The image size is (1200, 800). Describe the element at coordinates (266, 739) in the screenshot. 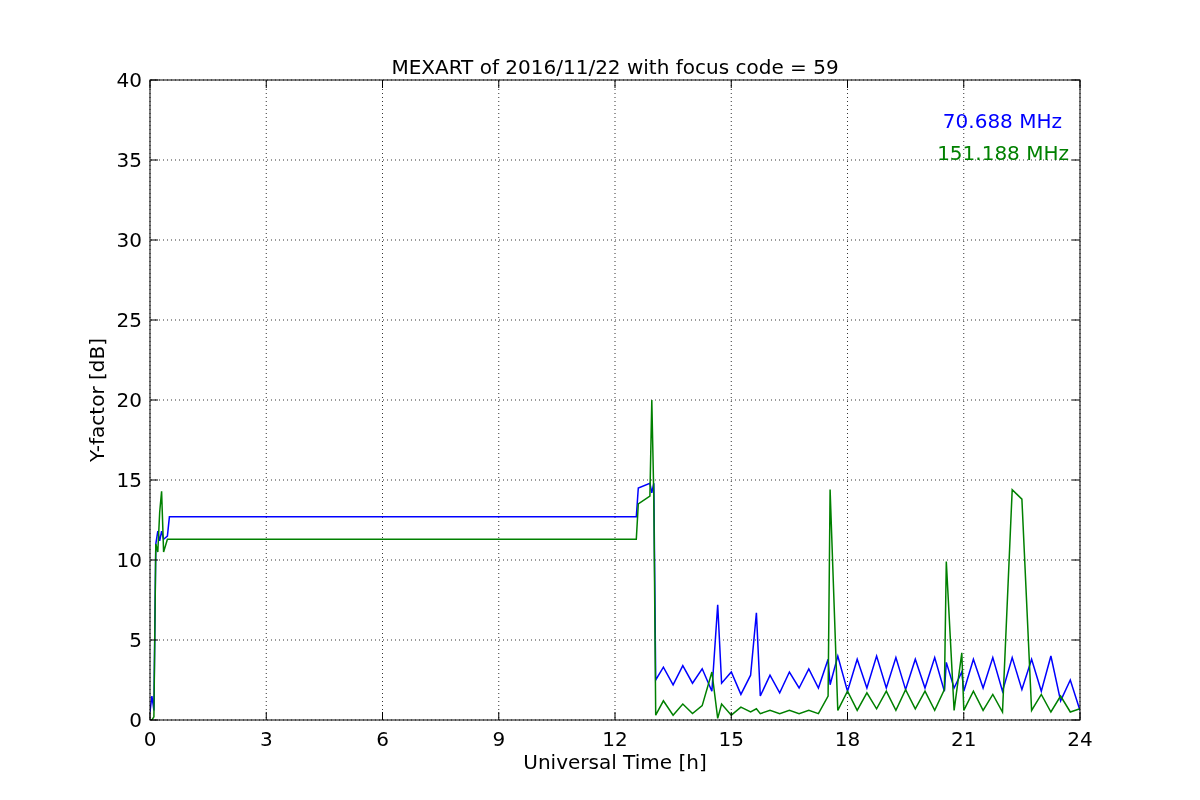

I see `x-tick-label: 3` at that location.